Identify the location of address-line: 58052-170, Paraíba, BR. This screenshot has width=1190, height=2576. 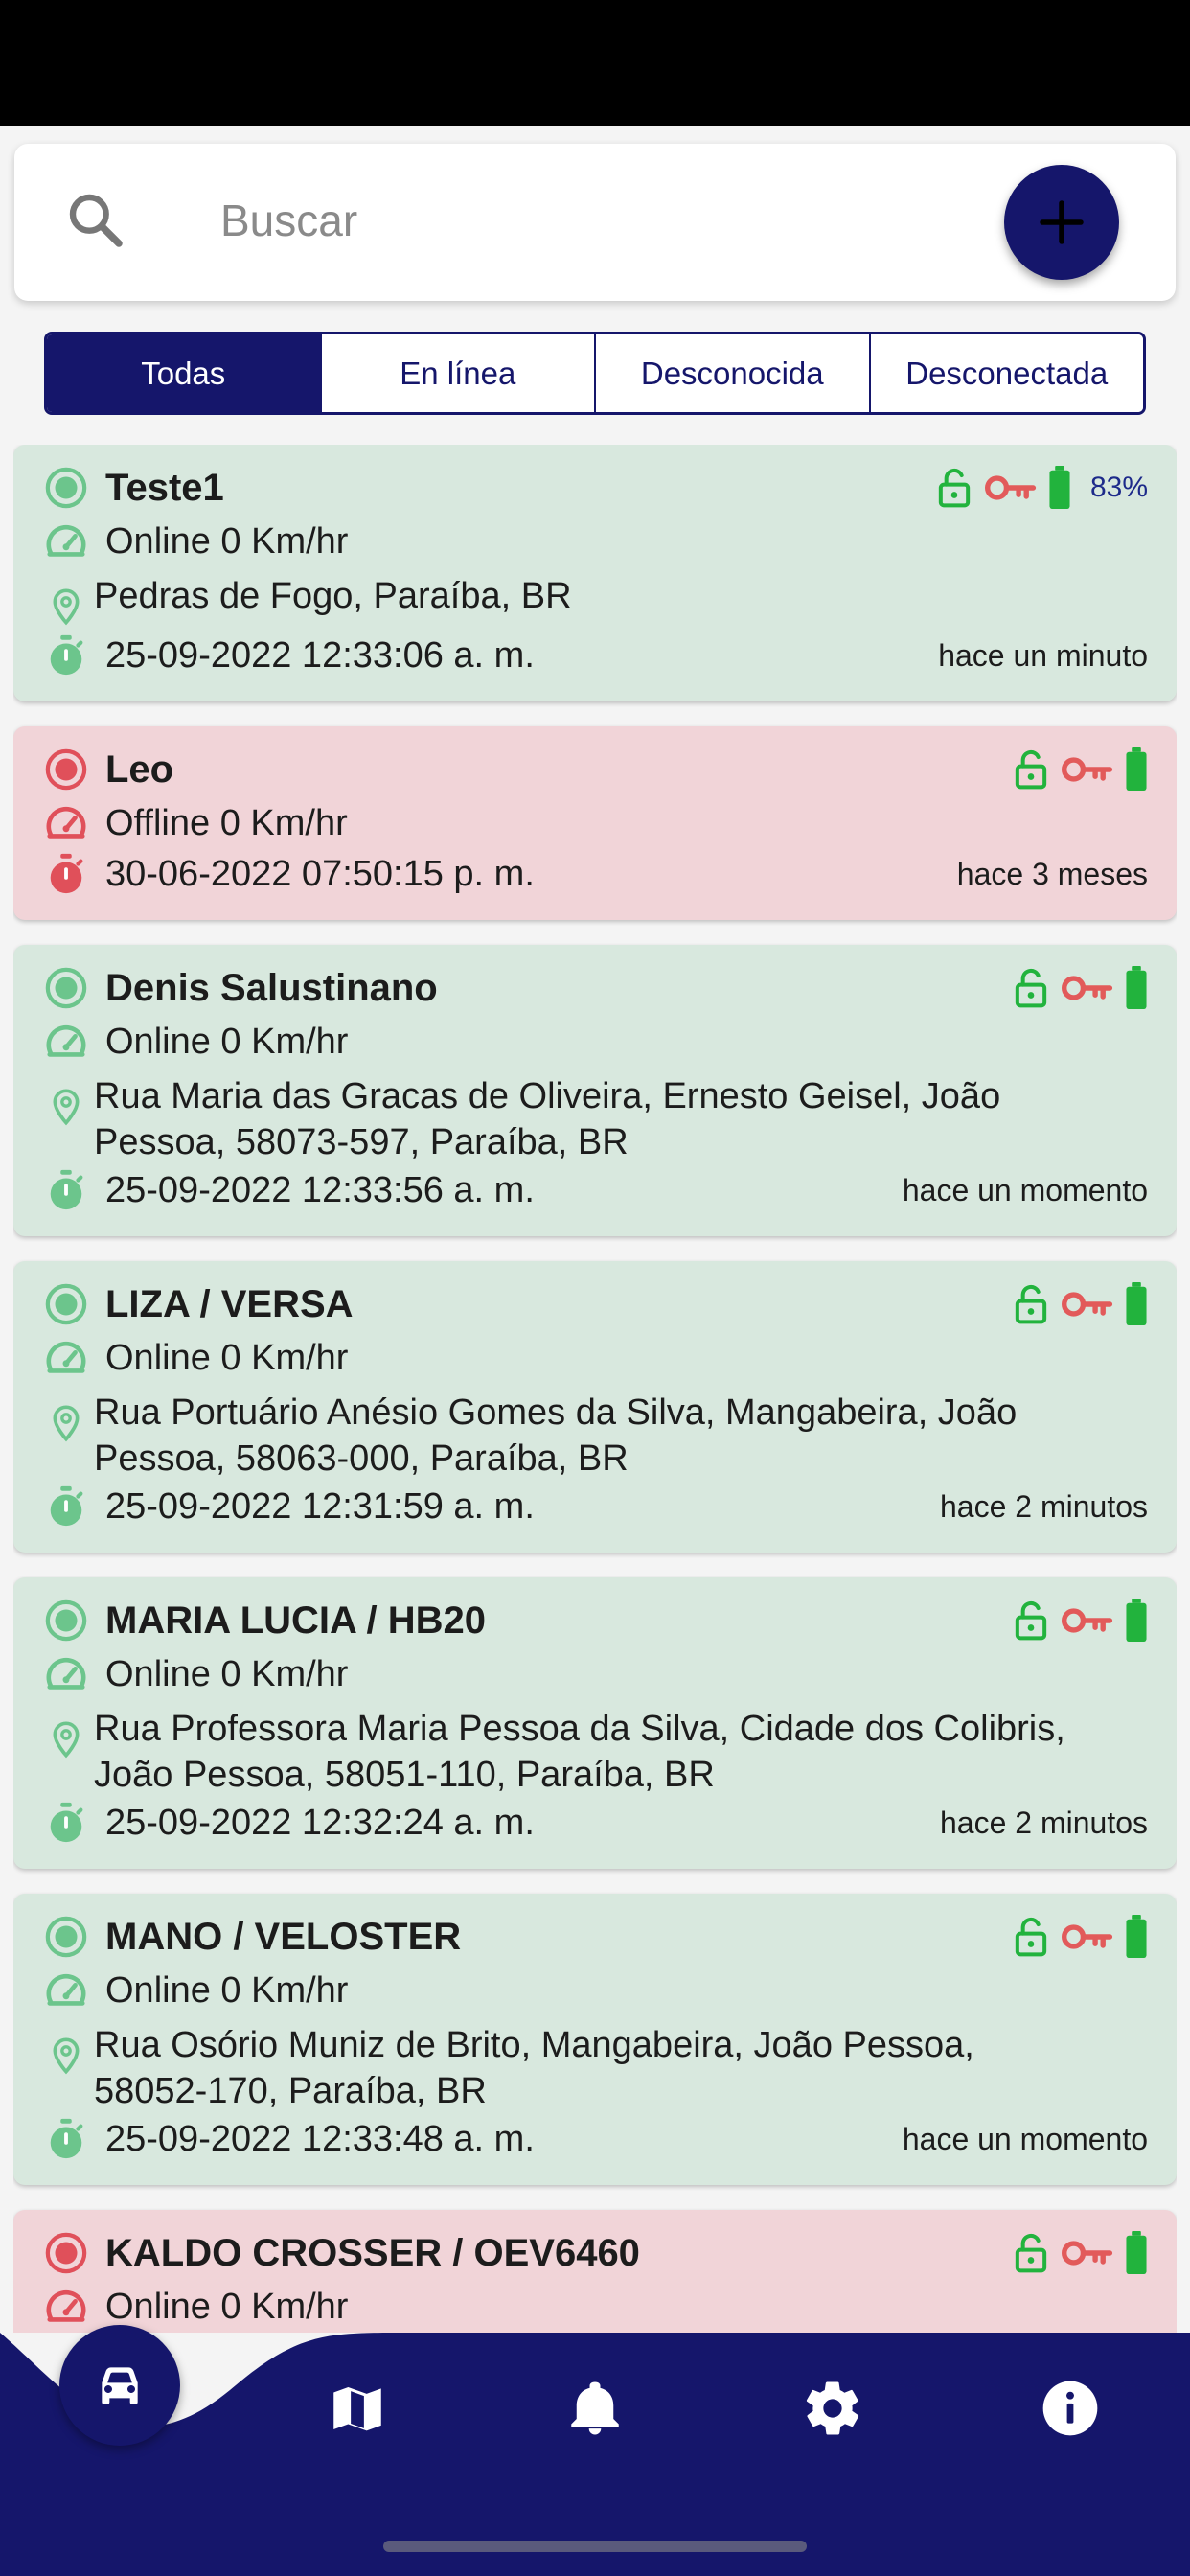
(290, 2091).